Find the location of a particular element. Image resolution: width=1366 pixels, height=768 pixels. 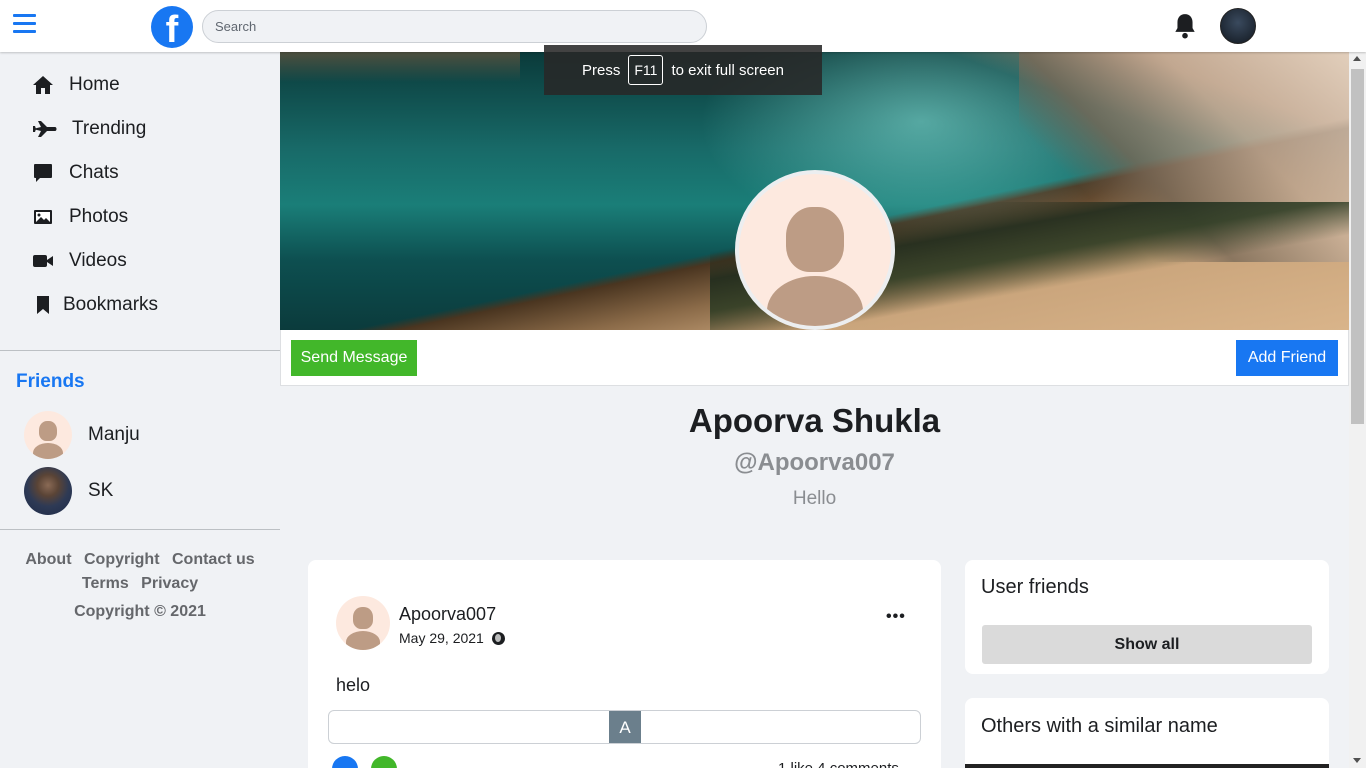

sidebar-item-label: Chats is located at coordinates (94, 172).